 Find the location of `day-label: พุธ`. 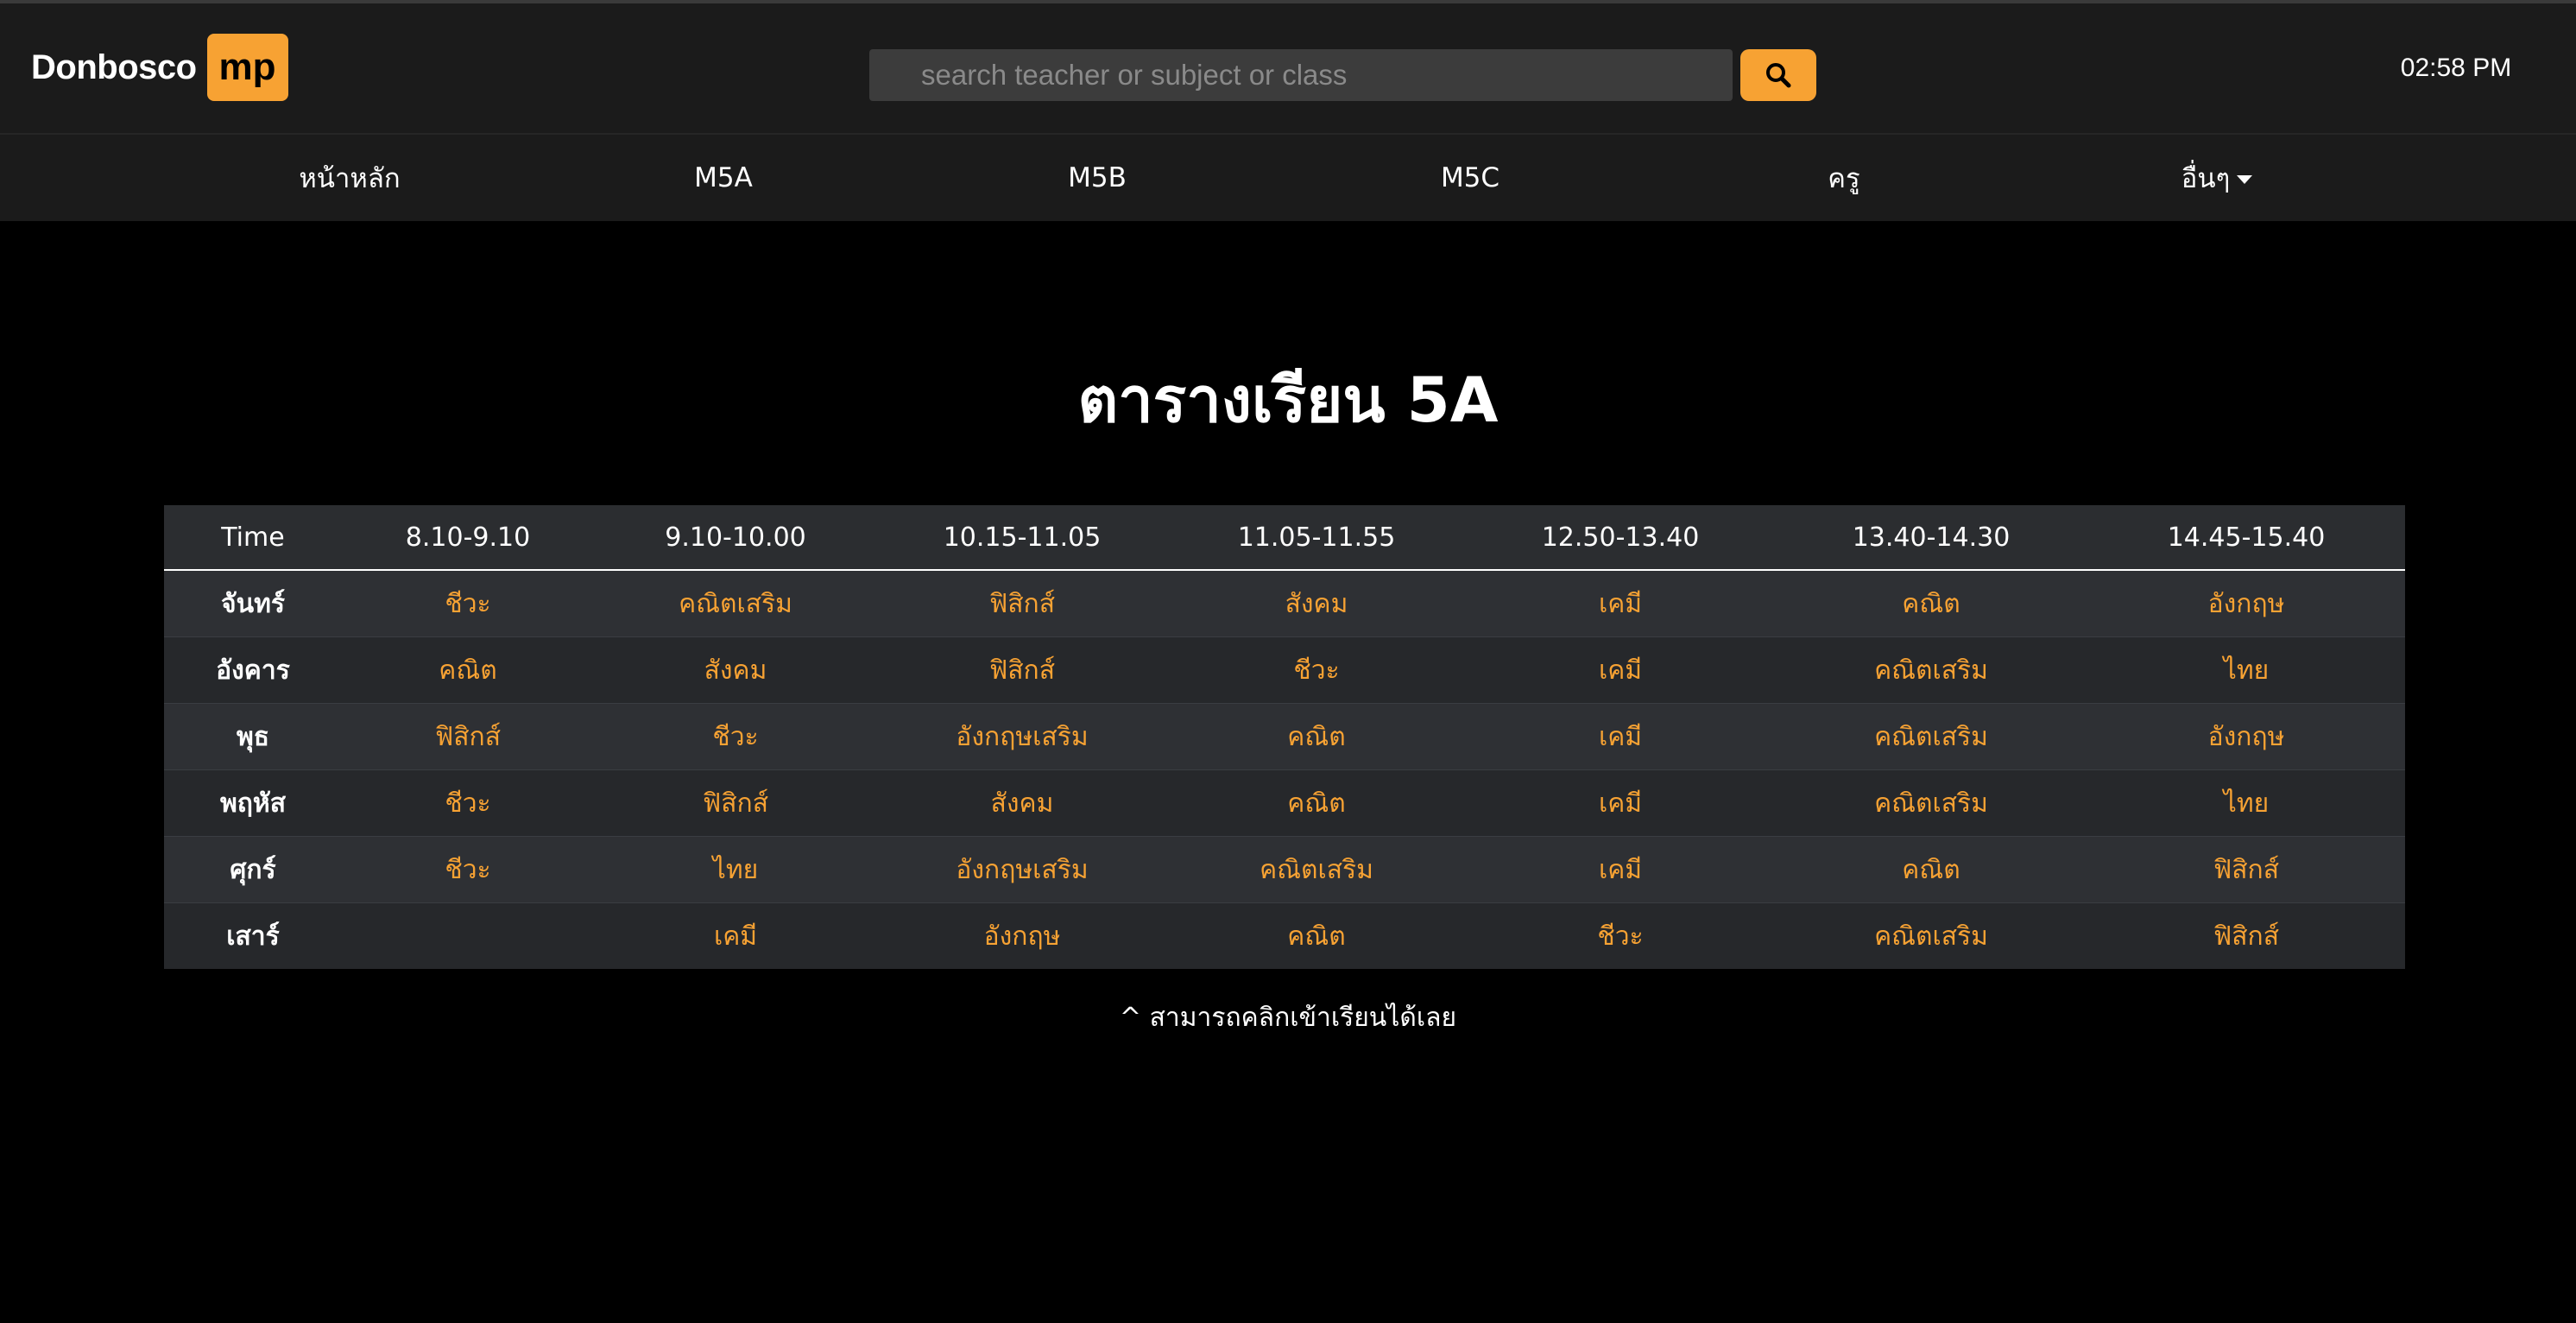

day-label: พุธ is located at coordinates (253, 736).